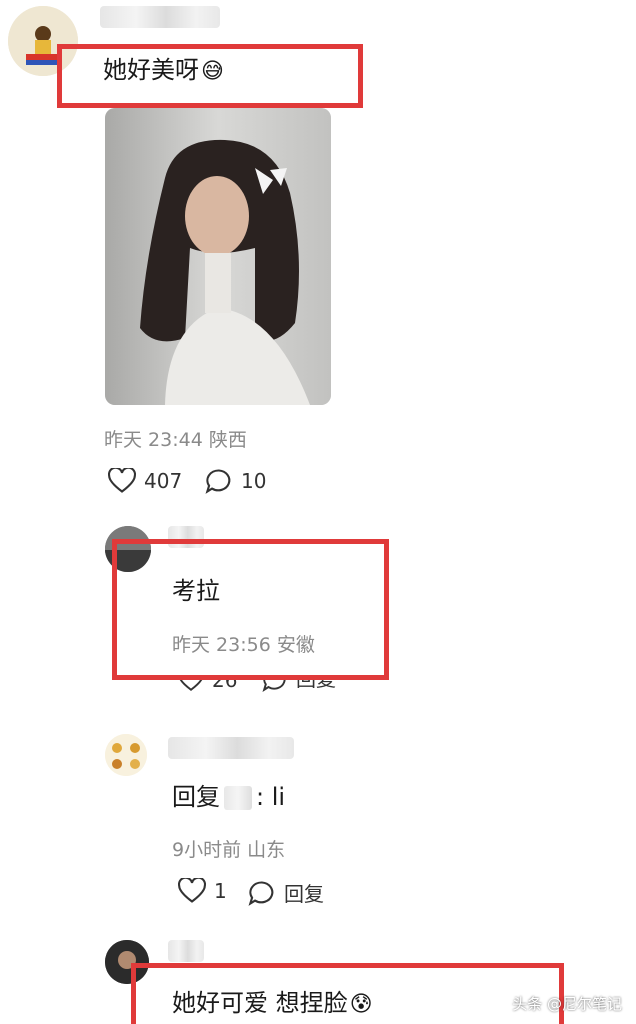 This screenshot has height=1024, width=636. I want to click on photo-portrait-icon, so click(218, 256).